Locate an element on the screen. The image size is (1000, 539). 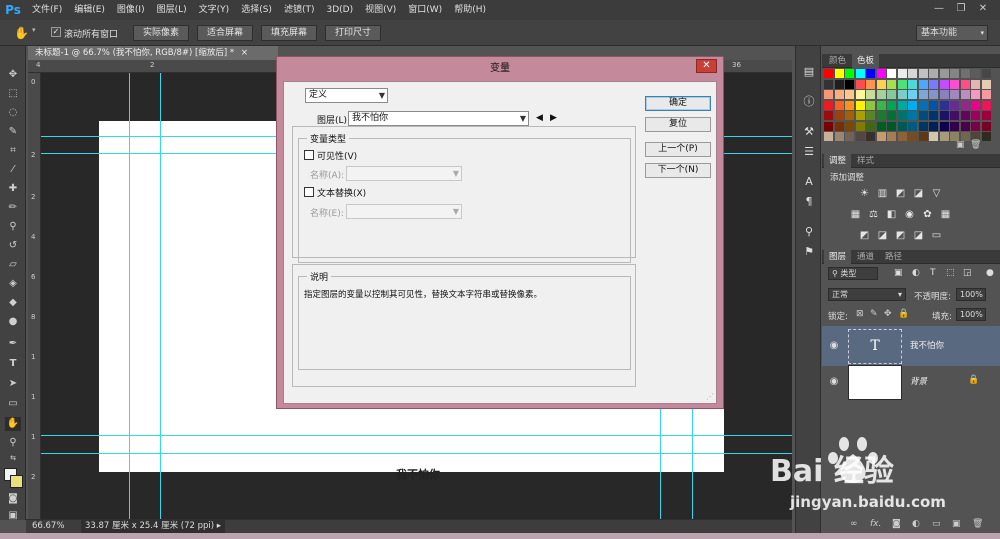
new-swatch-icon: ▣ is located at coordinates (960, 145).